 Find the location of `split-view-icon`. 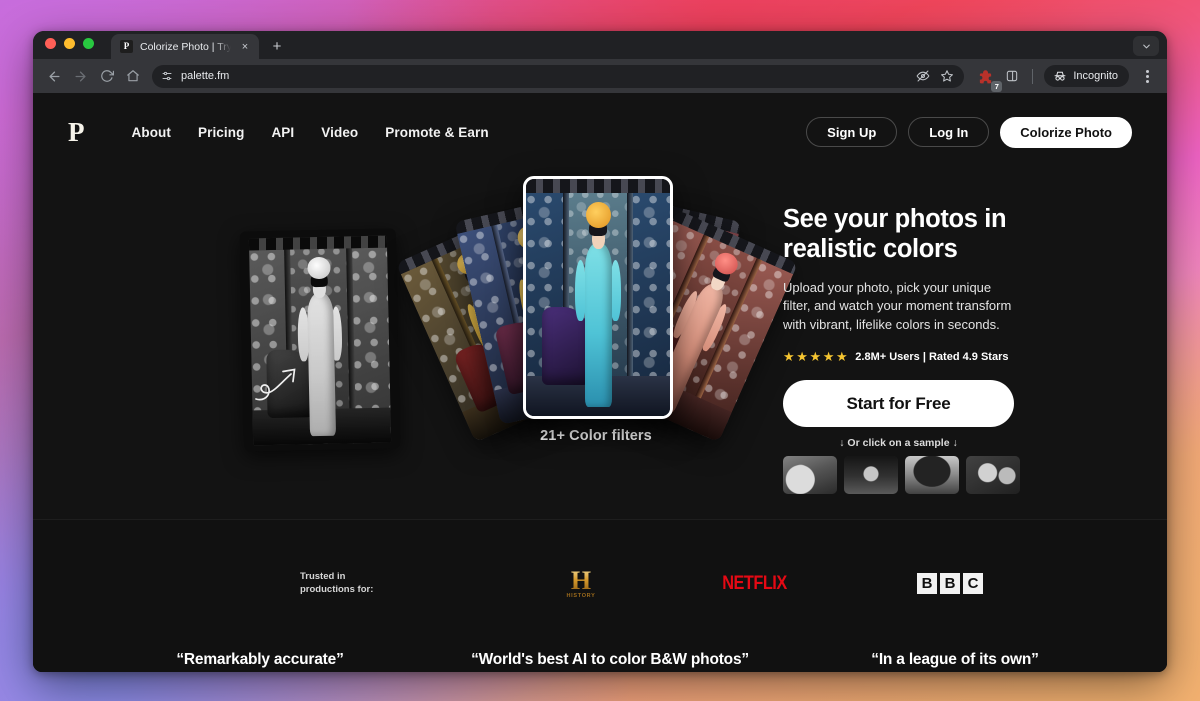

split-view-icon is located at coordinates (1011, 76).